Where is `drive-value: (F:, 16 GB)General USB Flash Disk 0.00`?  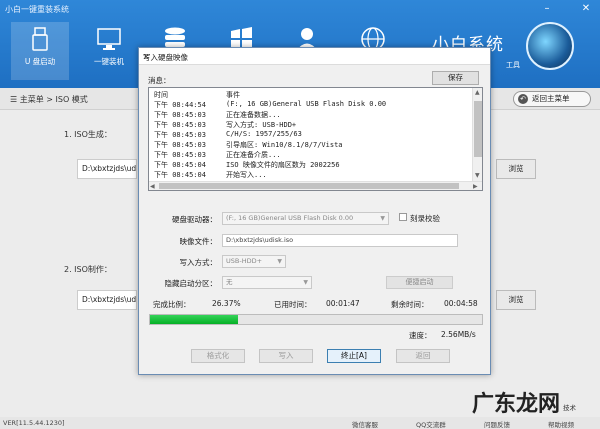 drive-value: (F:, 16 GB)General USB Flash Disk 0.00 is located at coordinates (290, 218).